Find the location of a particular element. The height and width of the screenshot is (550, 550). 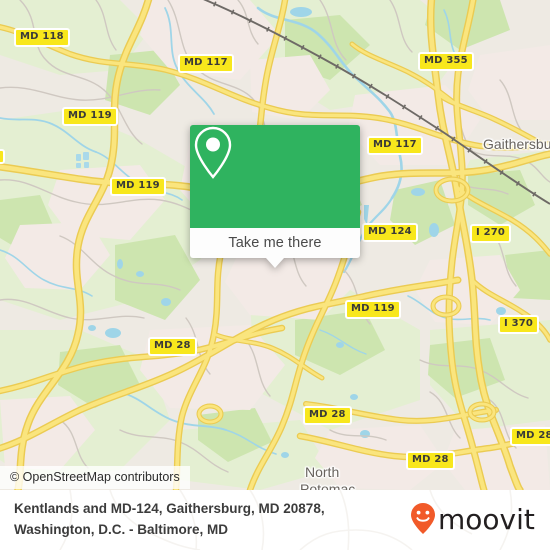

moovit-logo-svg: moovit is located at coordinates (473, 519).